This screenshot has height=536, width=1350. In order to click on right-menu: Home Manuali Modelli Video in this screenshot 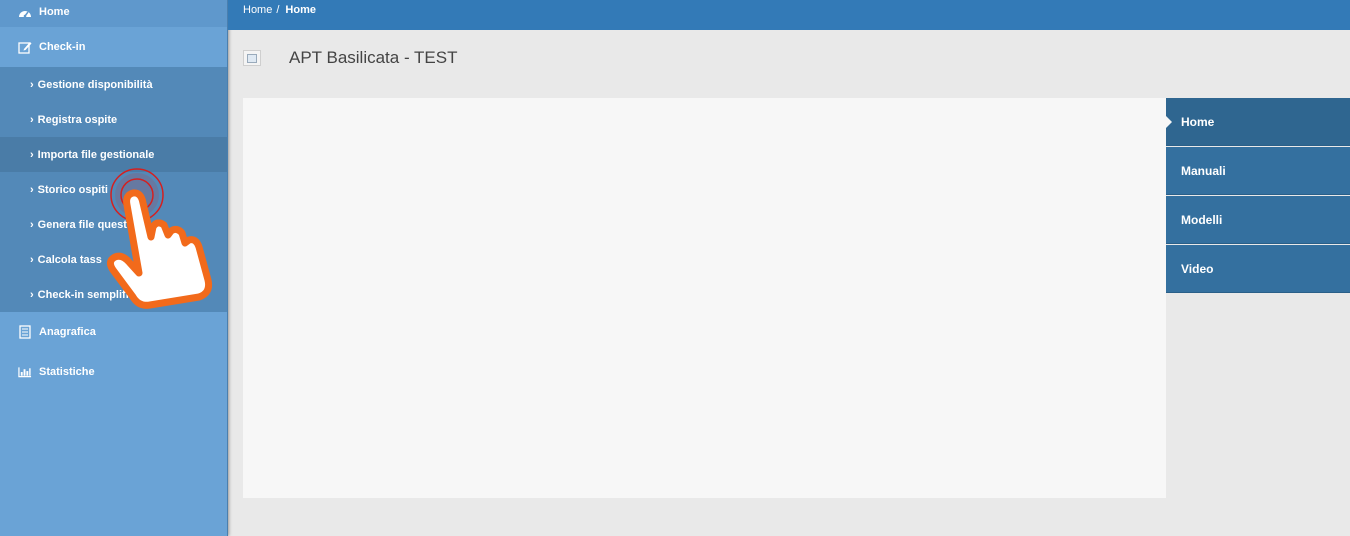, I will do `click(1258, 196)`.